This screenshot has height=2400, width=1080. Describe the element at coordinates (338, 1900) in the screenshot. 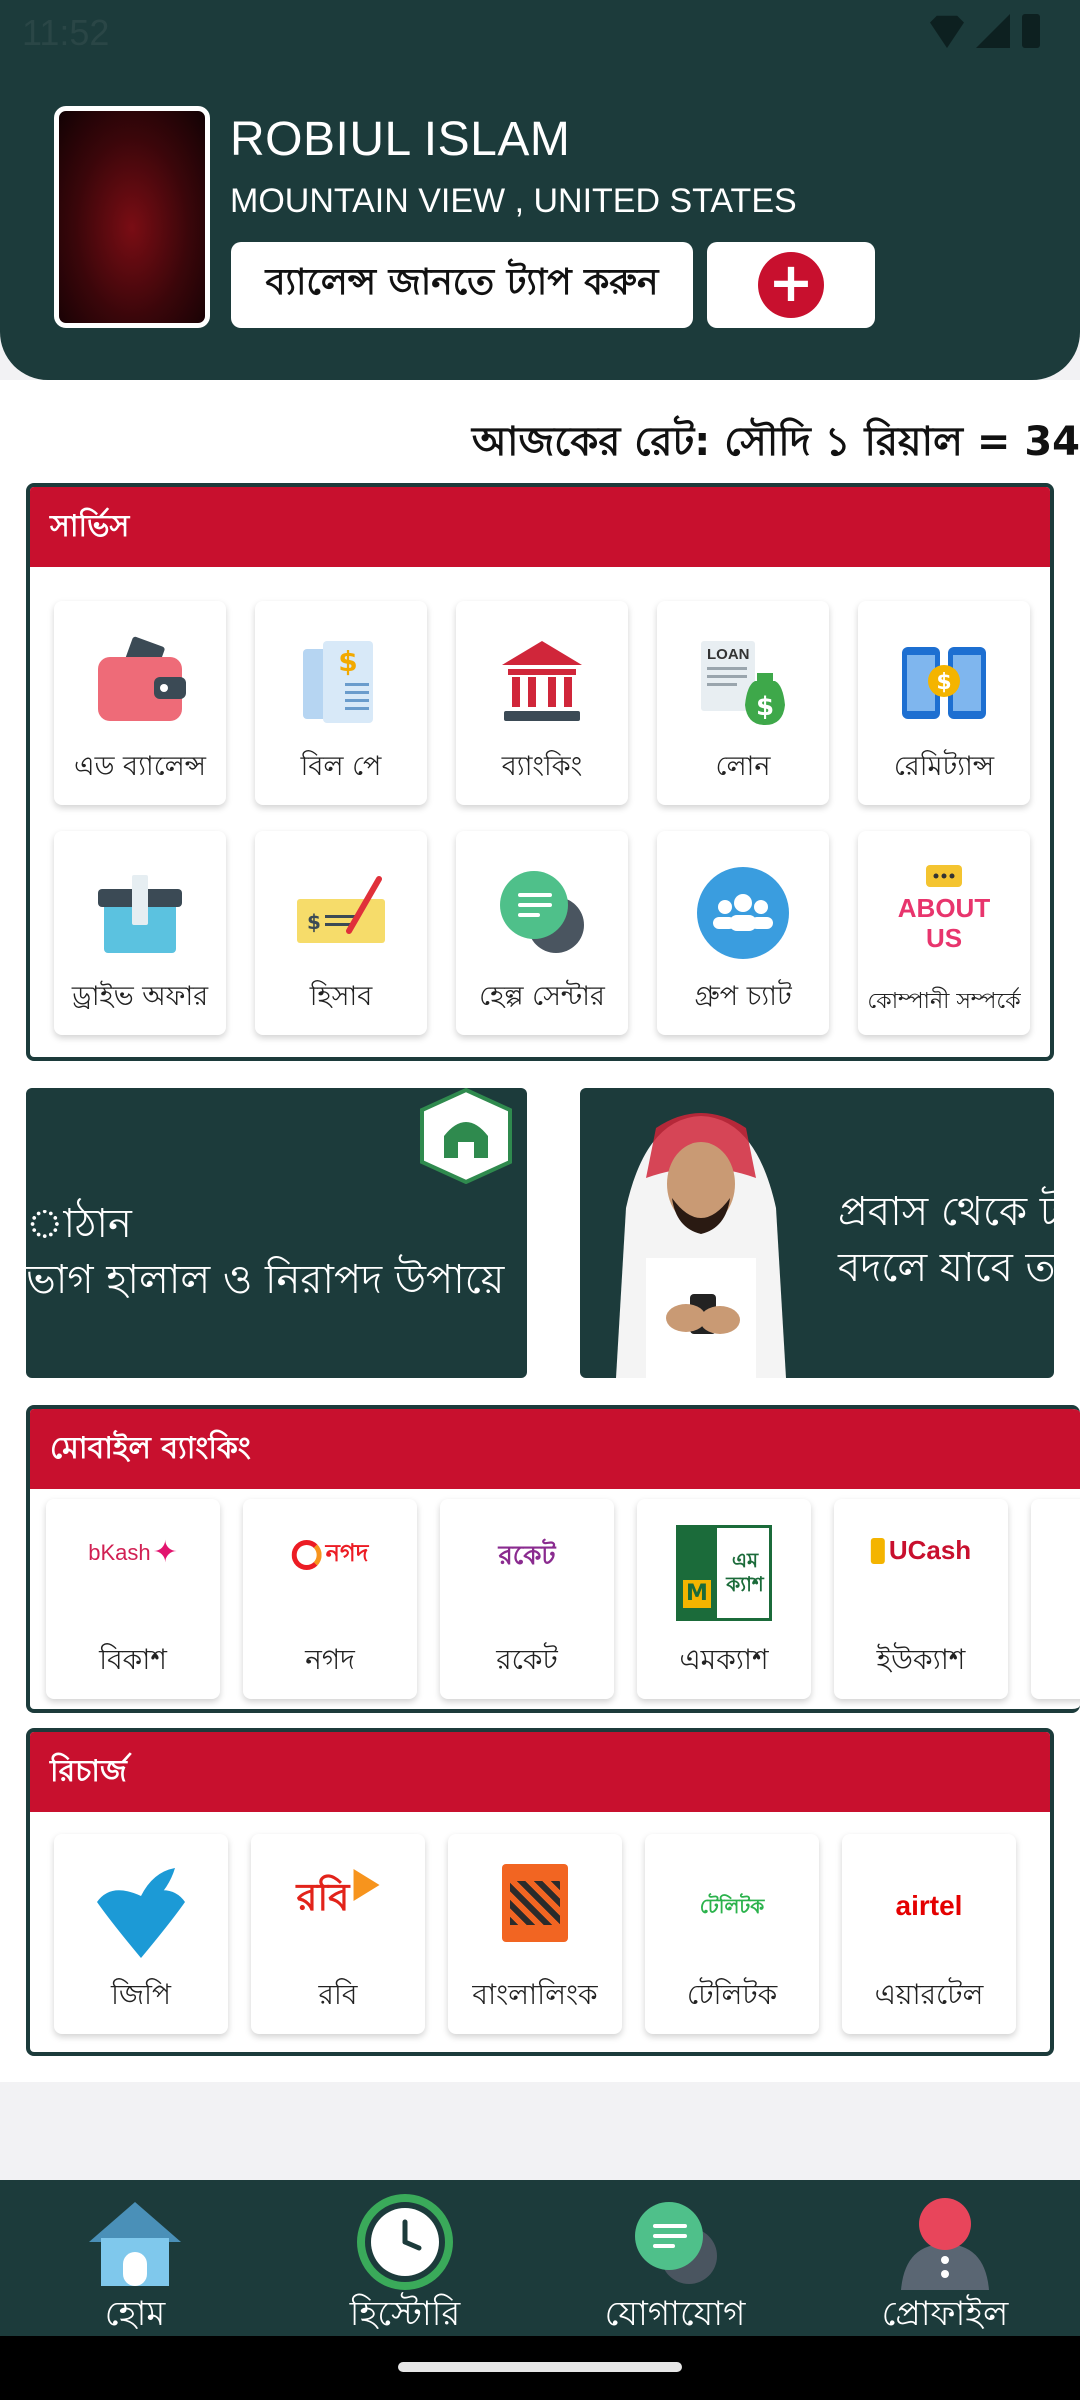

I see `robi-logo-icon: রবি` at that location.